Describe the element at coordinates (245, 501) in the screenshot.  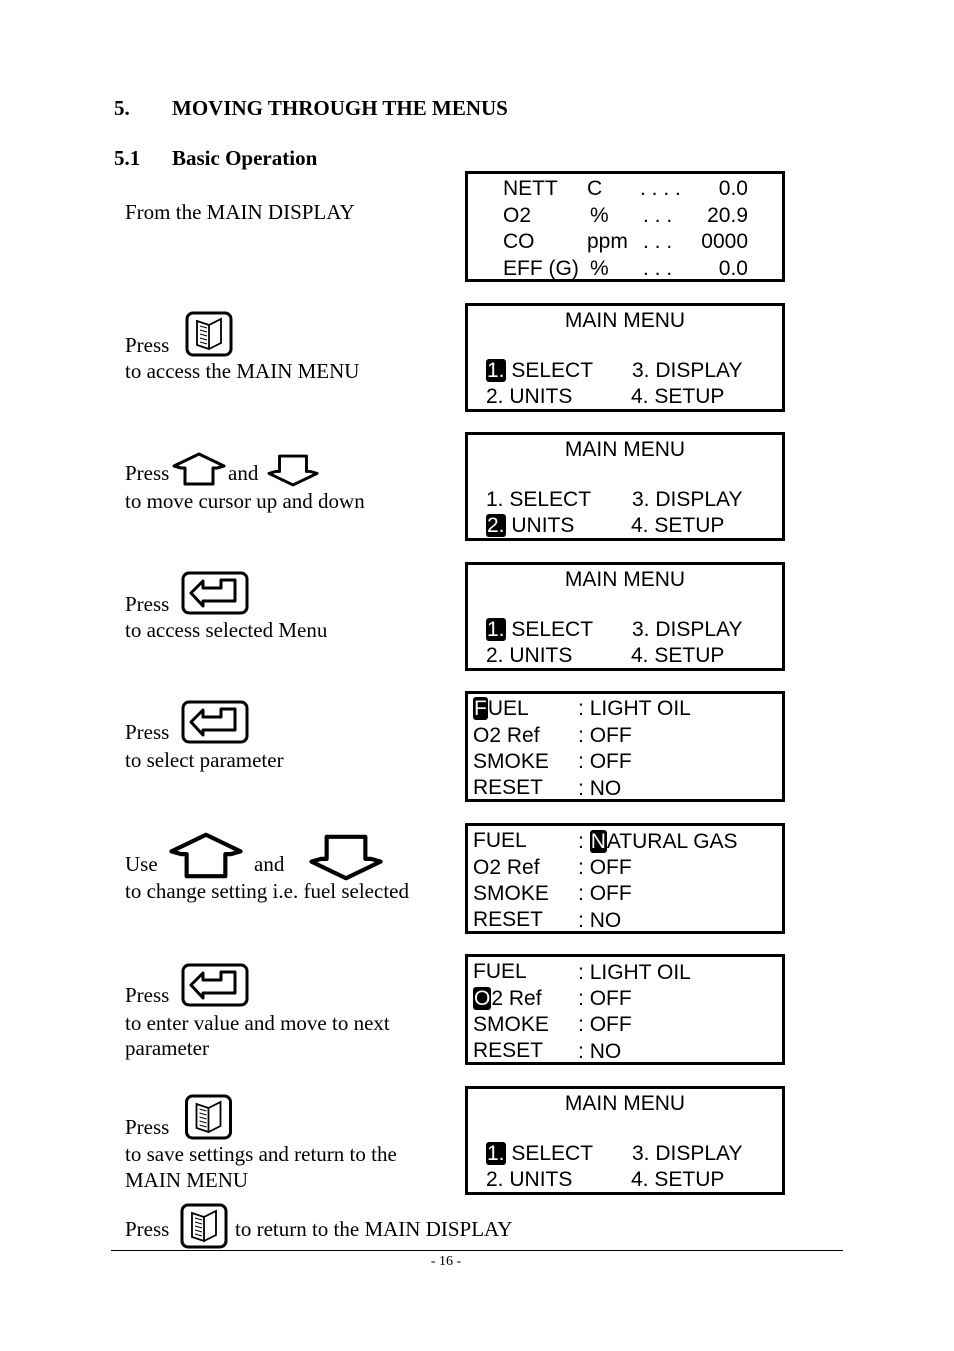
I see `step-text: to move cursor up and down` at that location.